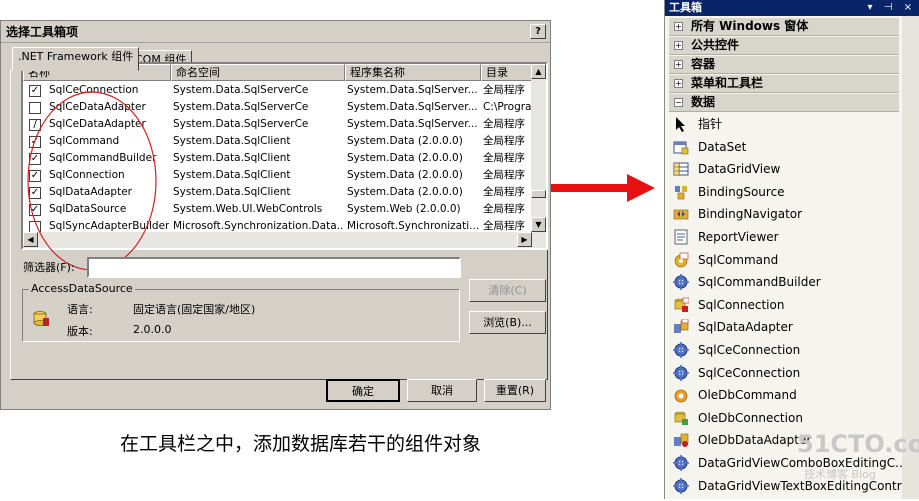 The image size is (919, 501). What do you see at coordinates (722, 146) in the screenshot?
I see `toolbox-item-label: DataSet` at bounding box center [722, 146].